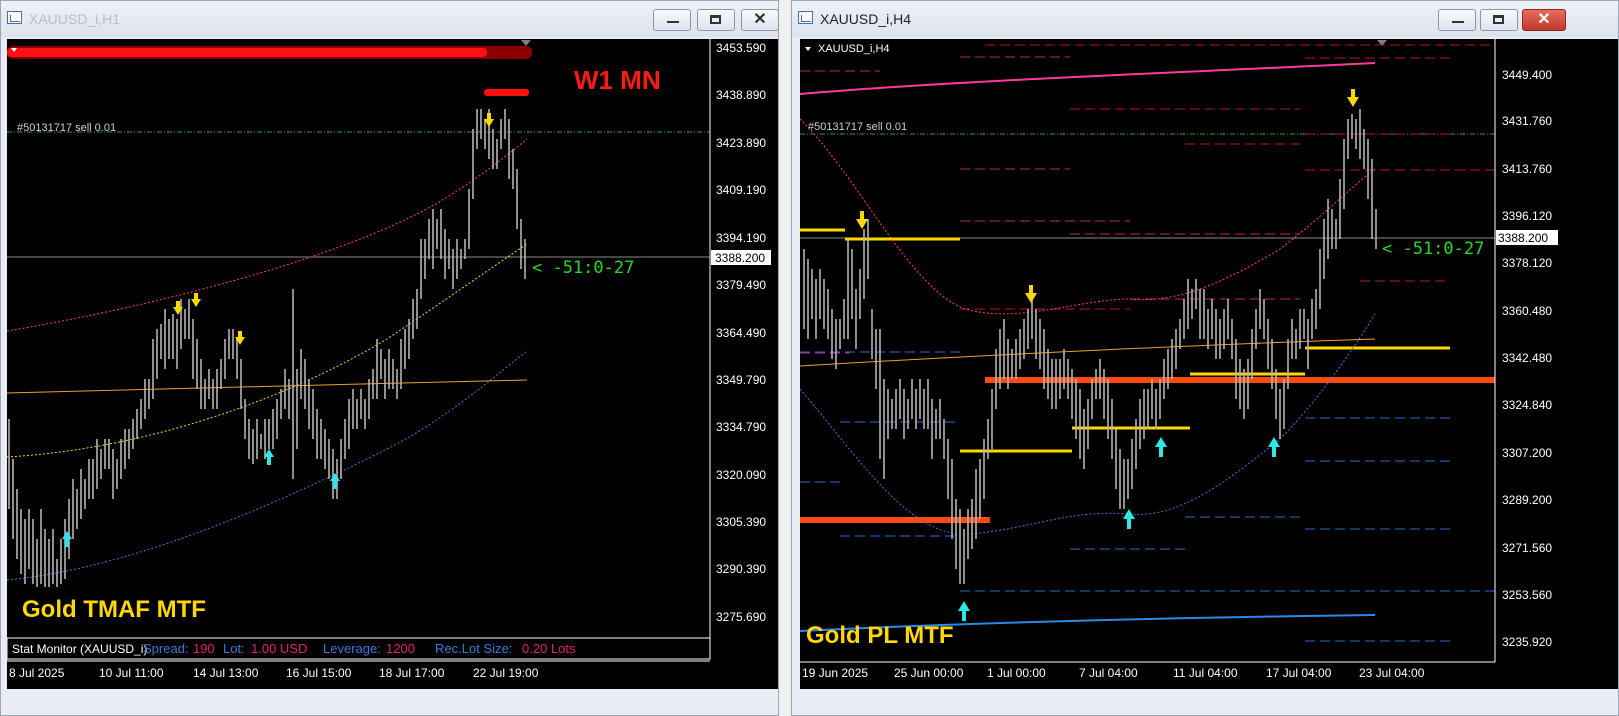 This screenshot has width=1619, height=716. I want to click on svg-text: 3423.890, so click(741, 143).